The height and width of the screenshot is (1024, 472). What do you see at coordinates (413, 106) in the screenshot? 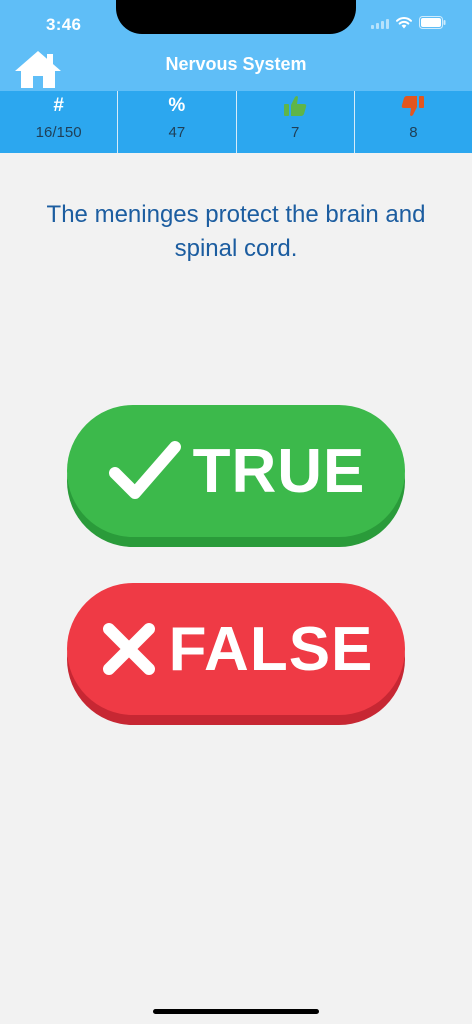
I see `thumbs-down-icon` at bounding box center [413, 106].